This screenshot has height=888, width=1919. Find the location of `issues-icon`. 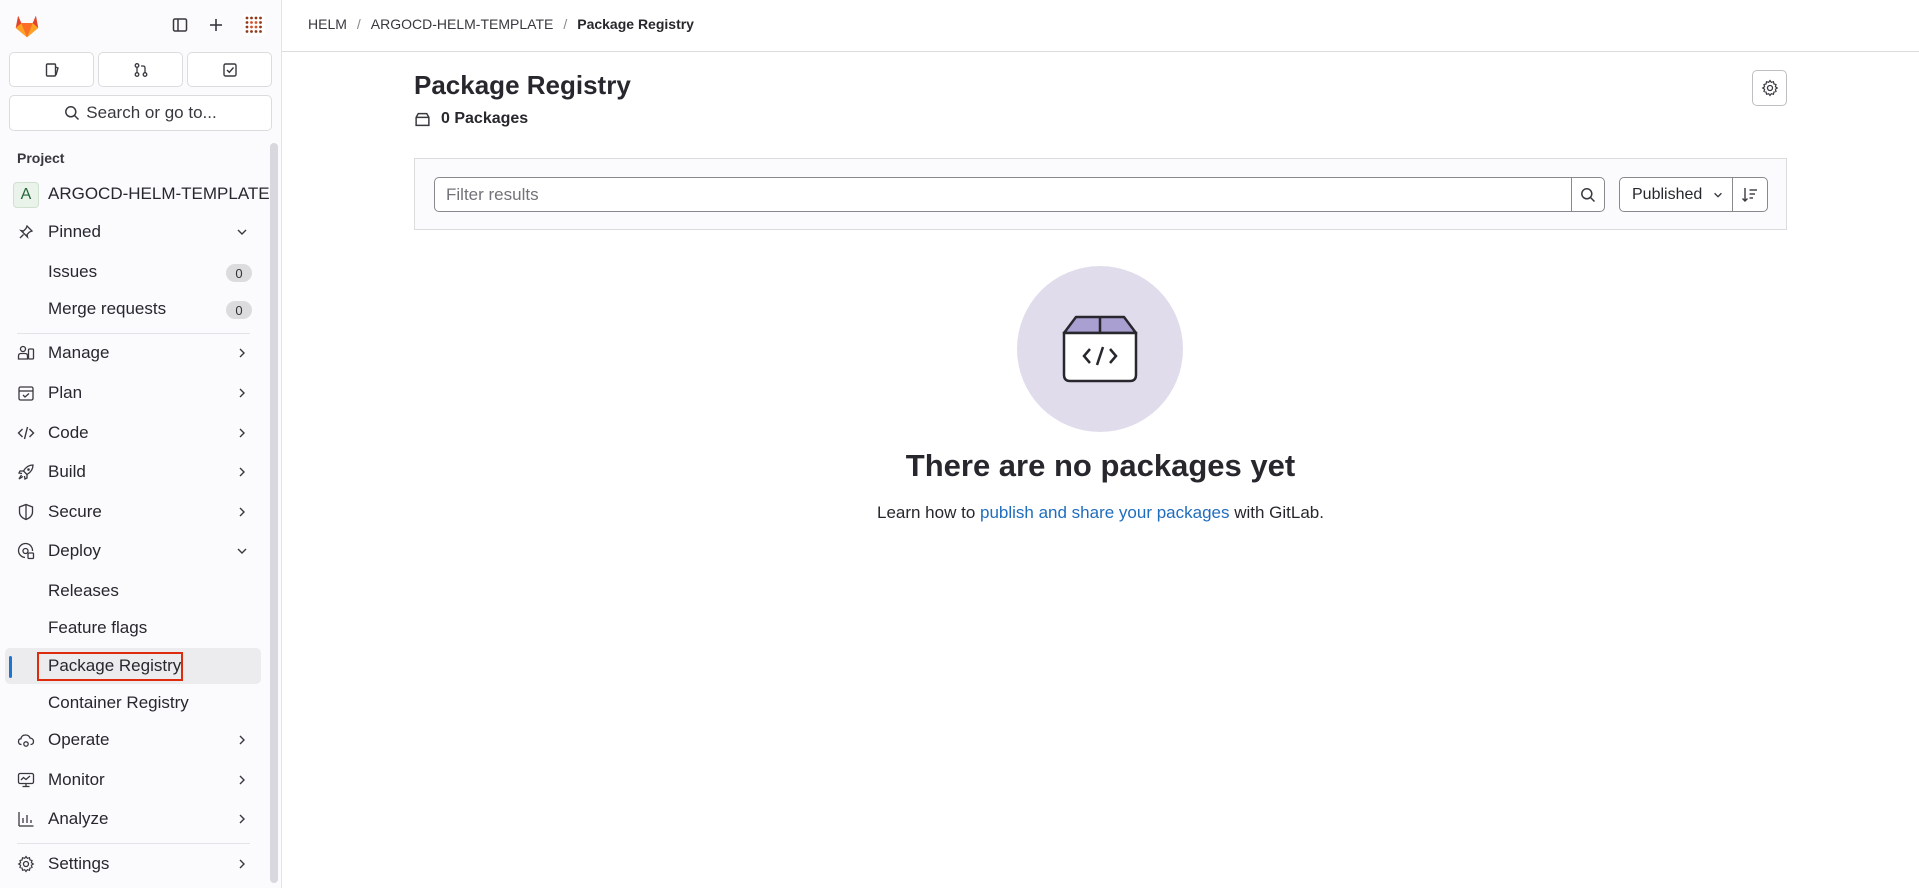

issues-icon is located at coordinates (52, 69).